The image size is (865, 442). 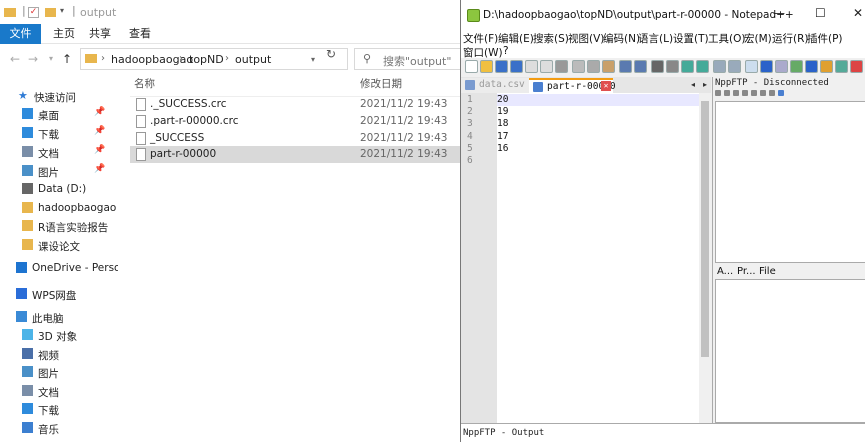 What do you see at coordinates (825, 38) in the screenshot?
I see `menu-item: 插件(P)` at bounding box center [825, 38].